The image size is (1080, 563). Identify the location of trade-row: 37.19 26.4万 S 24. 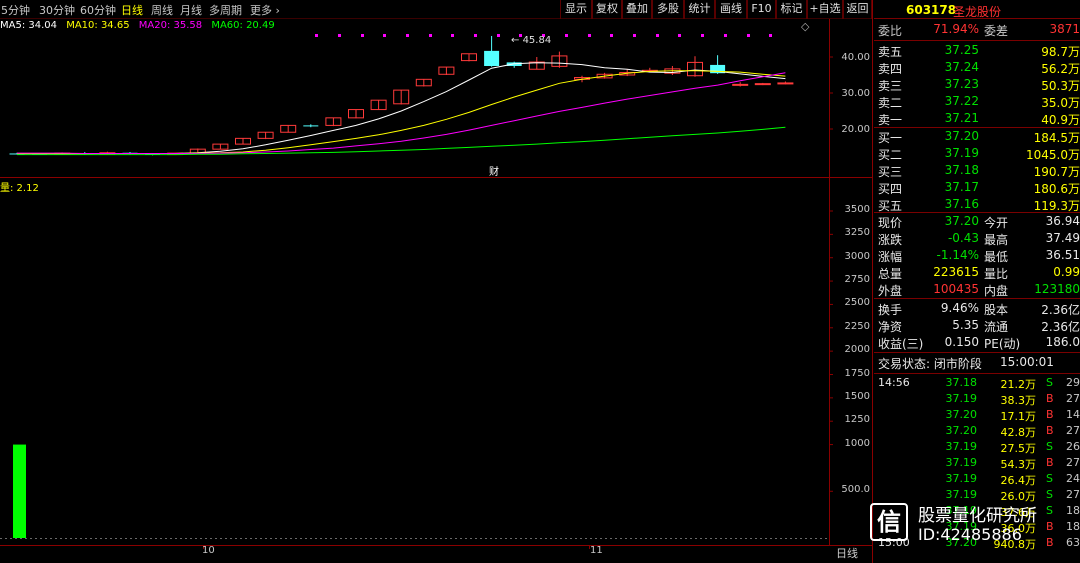
(977, 480).